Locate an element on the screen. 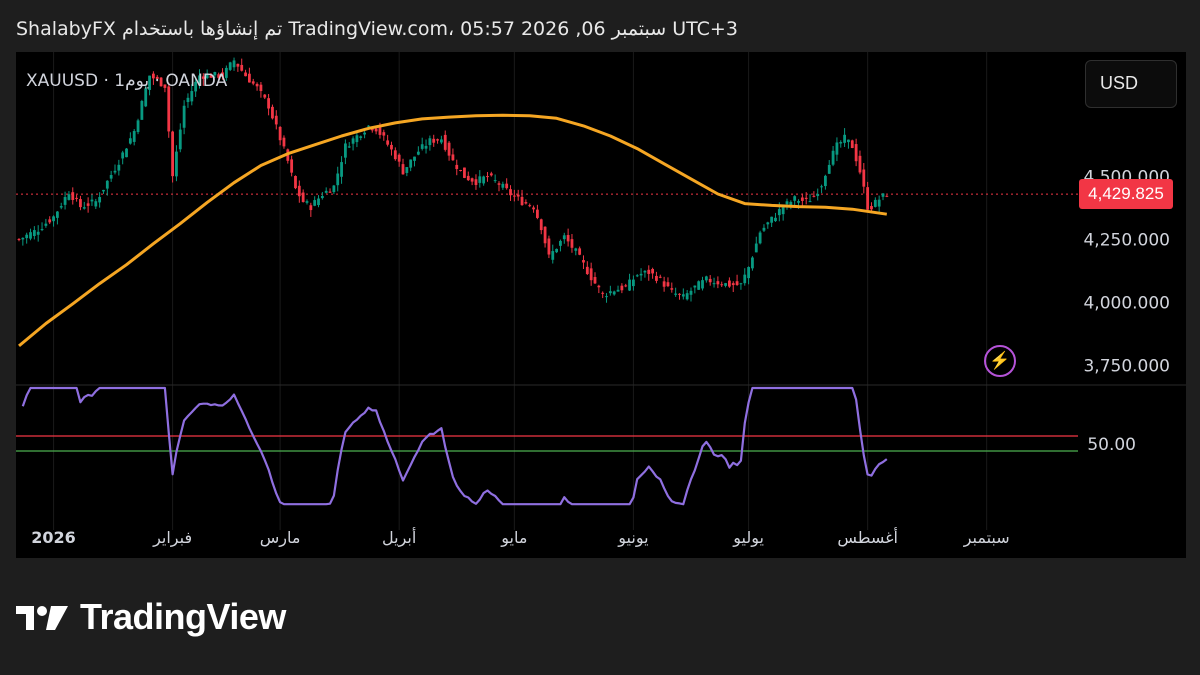 This screenshot has width=1200, height=675. currency-button: USD is located at coordinates (1131, 84).